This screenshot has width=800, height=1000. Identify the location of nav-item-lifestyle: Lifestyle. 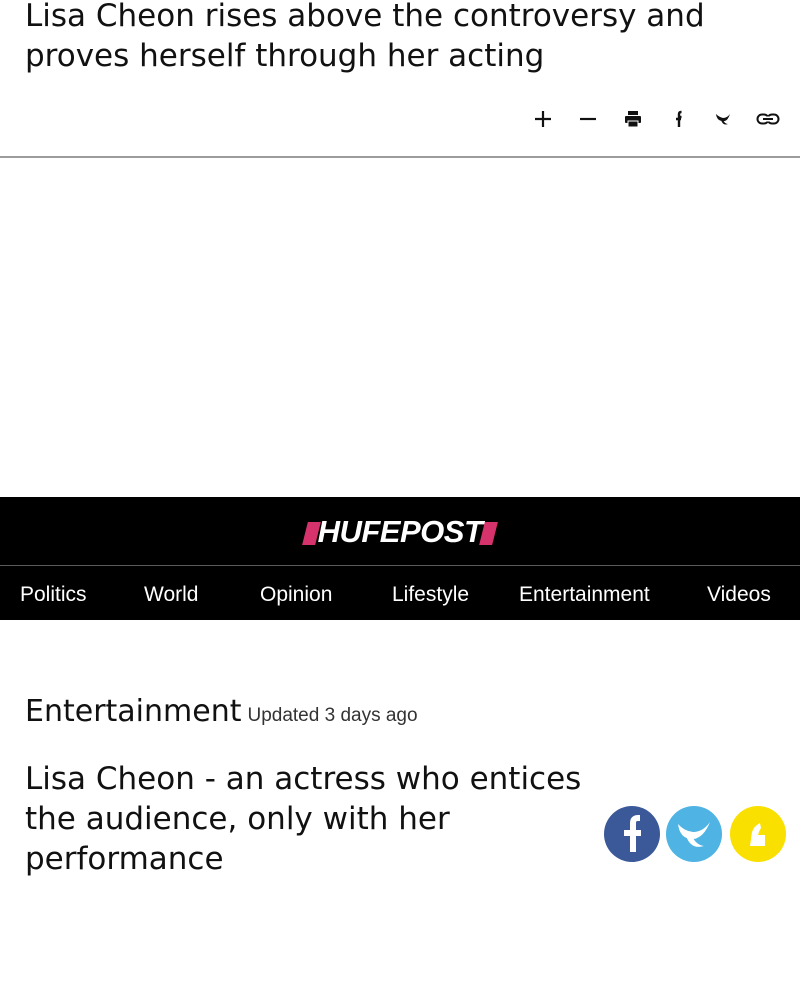
(430, 595).